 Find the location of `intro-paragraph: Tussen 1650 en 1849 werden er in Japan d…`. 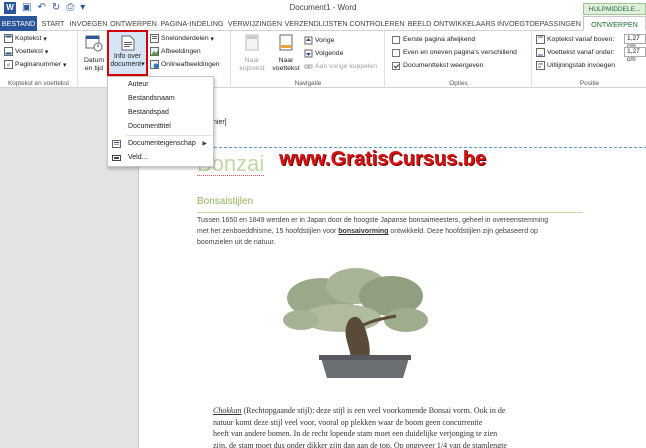

intro-paragraph: Tussen 1650 en 1849 werden er in Japan d… is located at coordinates (391, 231).